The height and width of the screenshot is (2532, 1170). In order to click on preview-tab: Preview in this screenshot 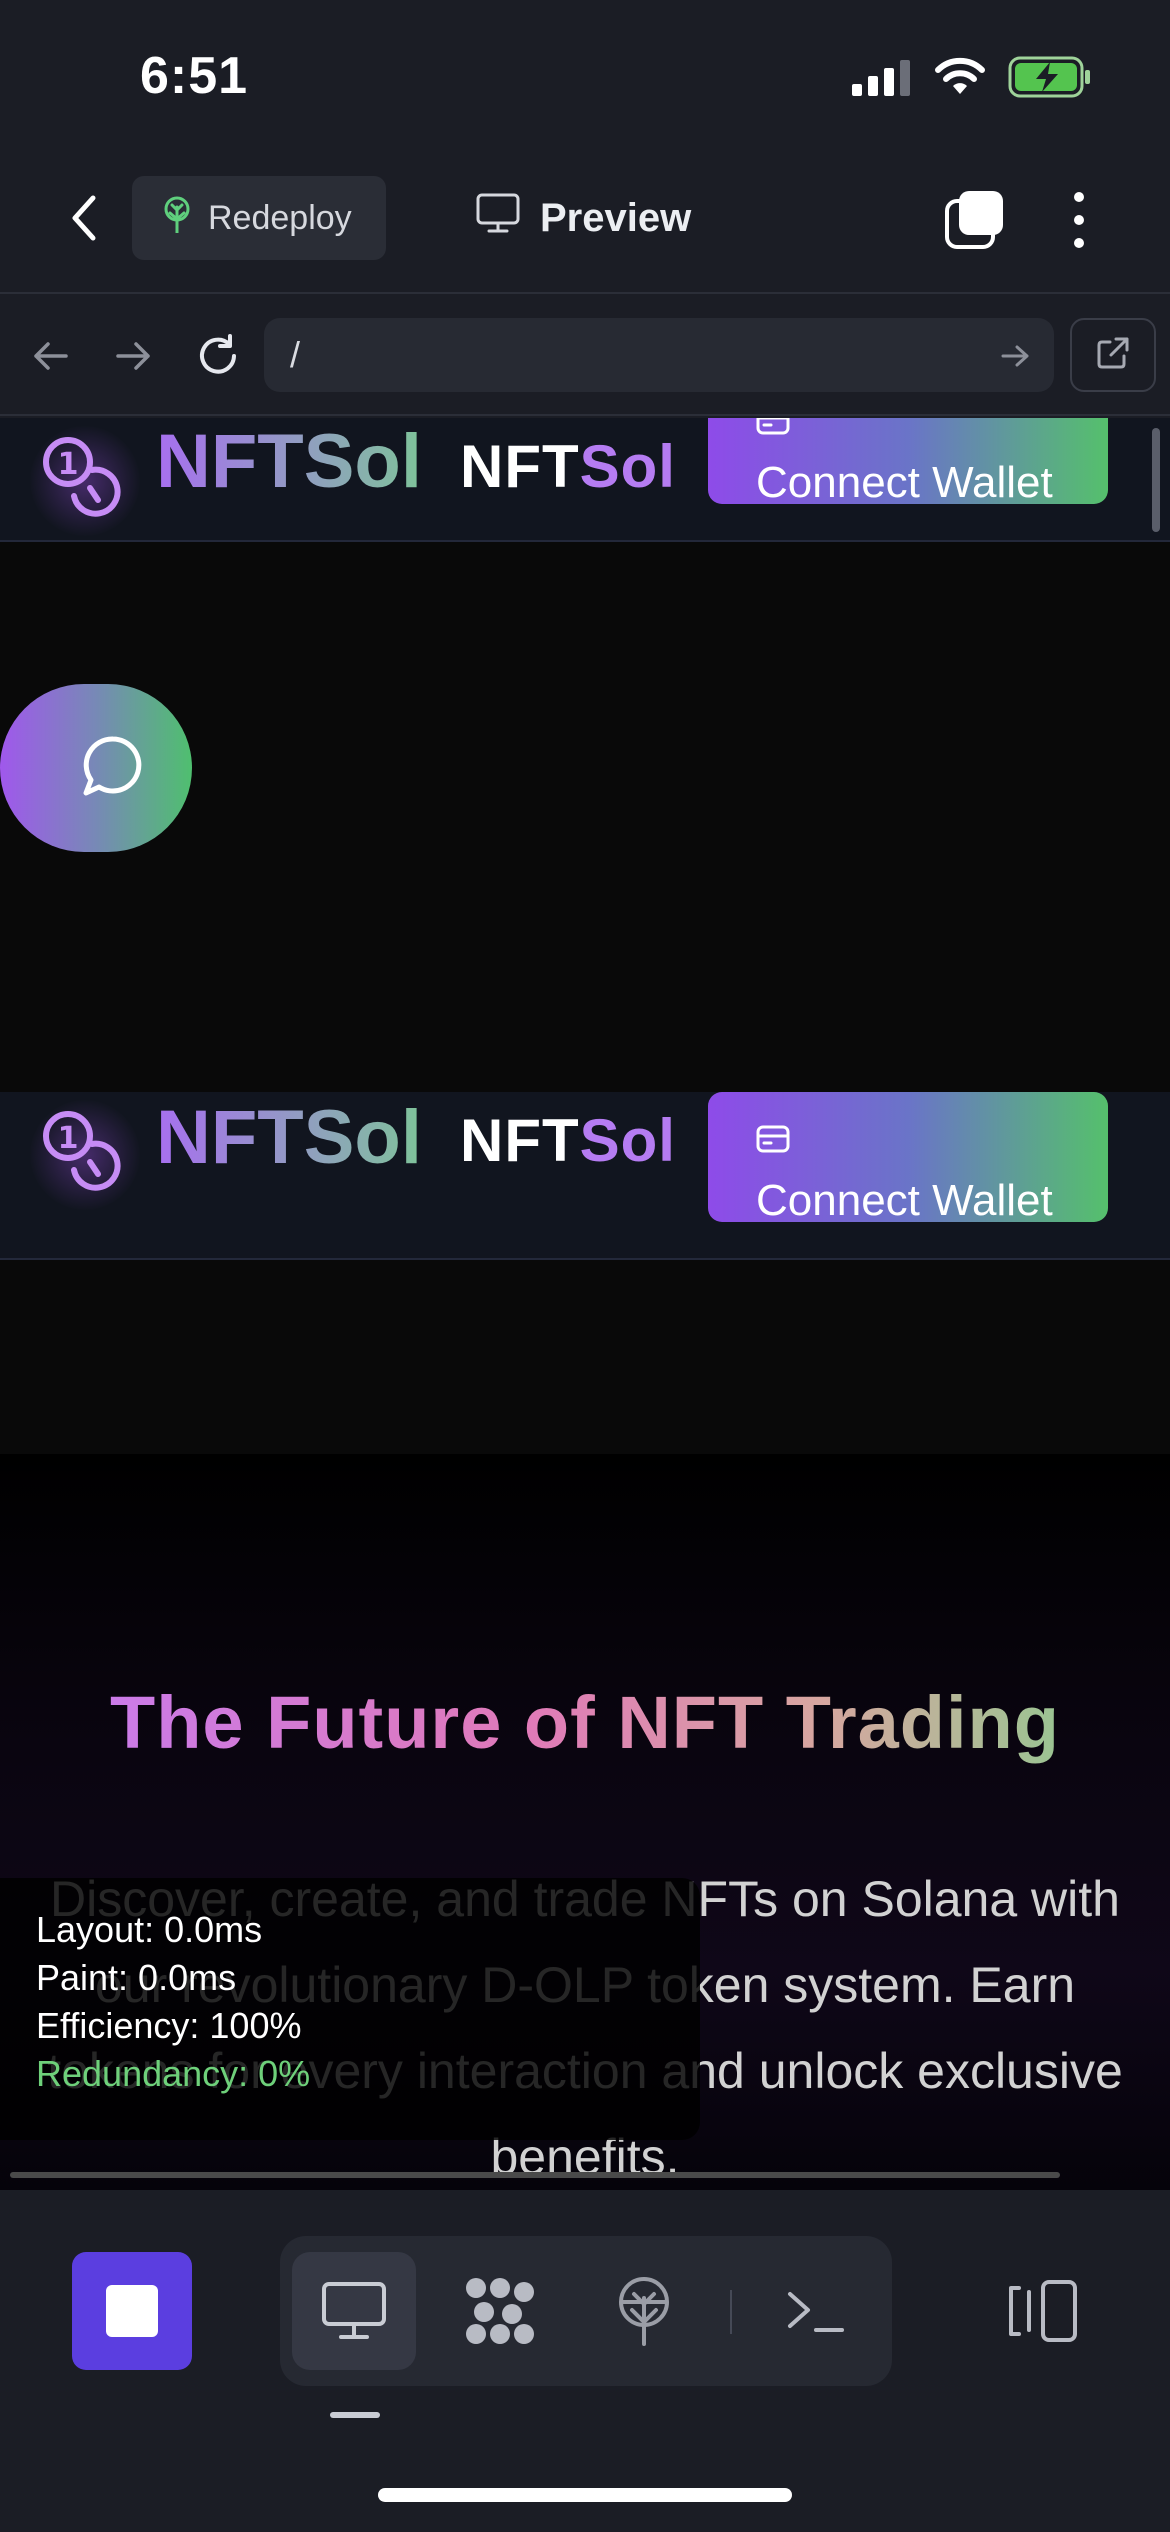, I will do `click(583, 218)`.